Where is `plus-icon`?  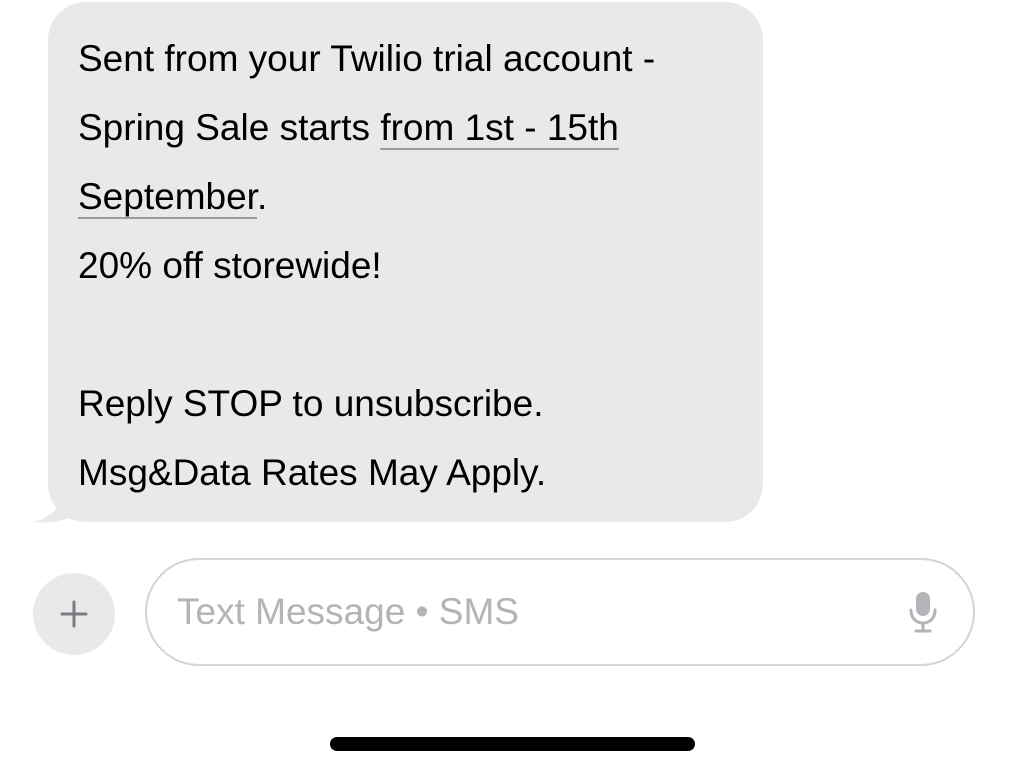 plus-icon is located at coordinates (74, 614).